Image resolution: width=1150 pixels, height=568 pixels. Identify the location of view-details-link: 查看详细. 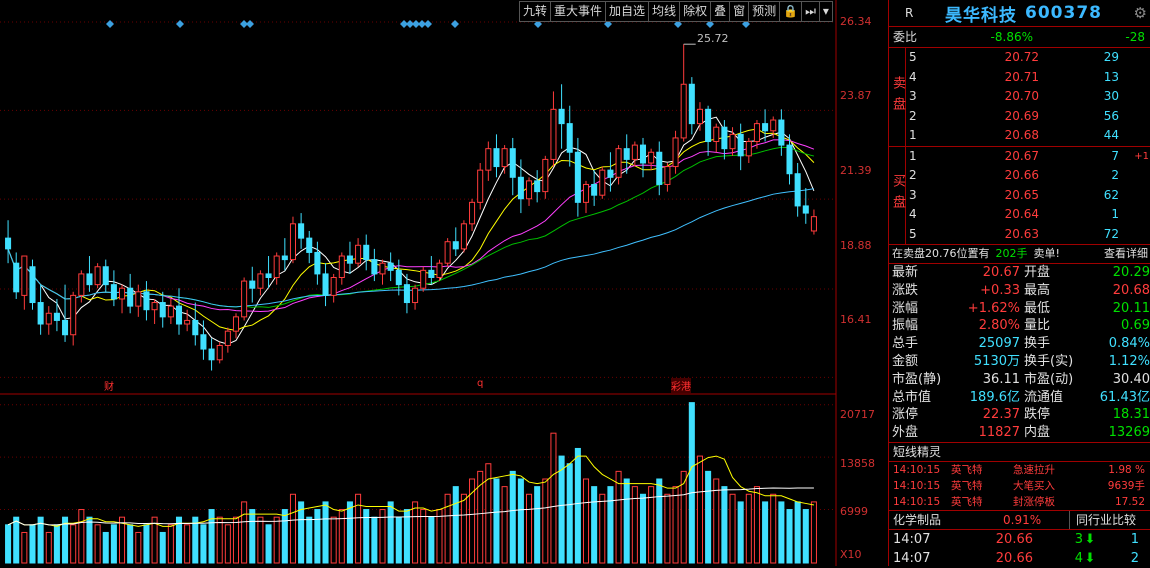
(1127, 254).